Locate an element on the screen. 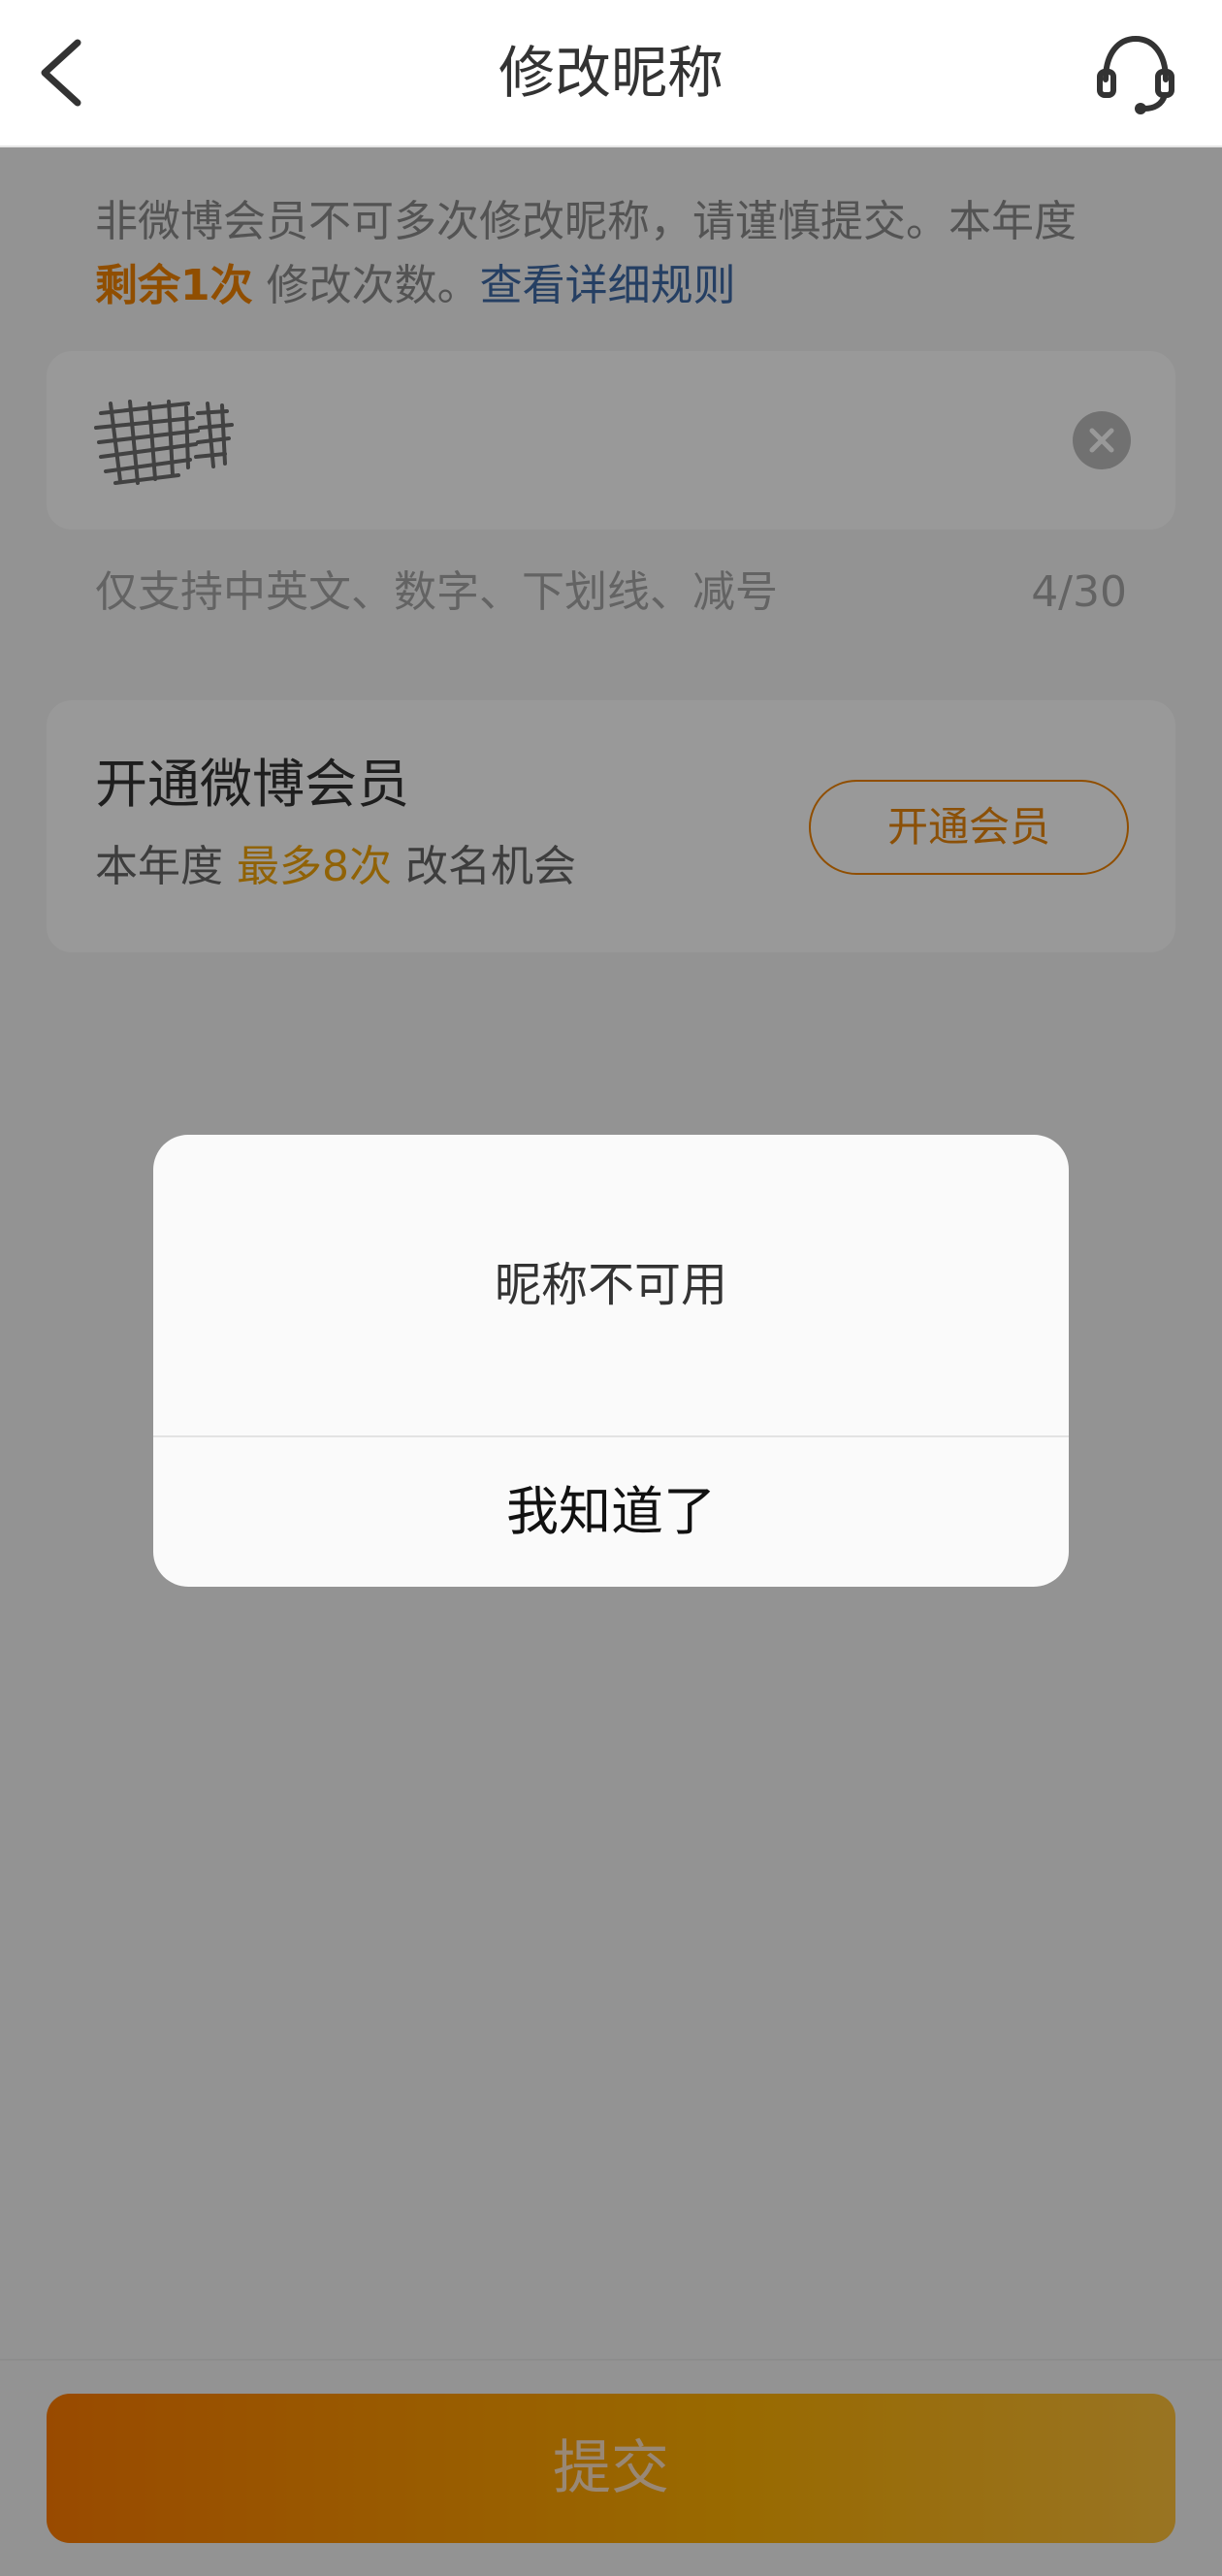 This screenshot has width=1222, height=2576. top-nav-bar: 修改昵称 is located at coordinates (611, 73).